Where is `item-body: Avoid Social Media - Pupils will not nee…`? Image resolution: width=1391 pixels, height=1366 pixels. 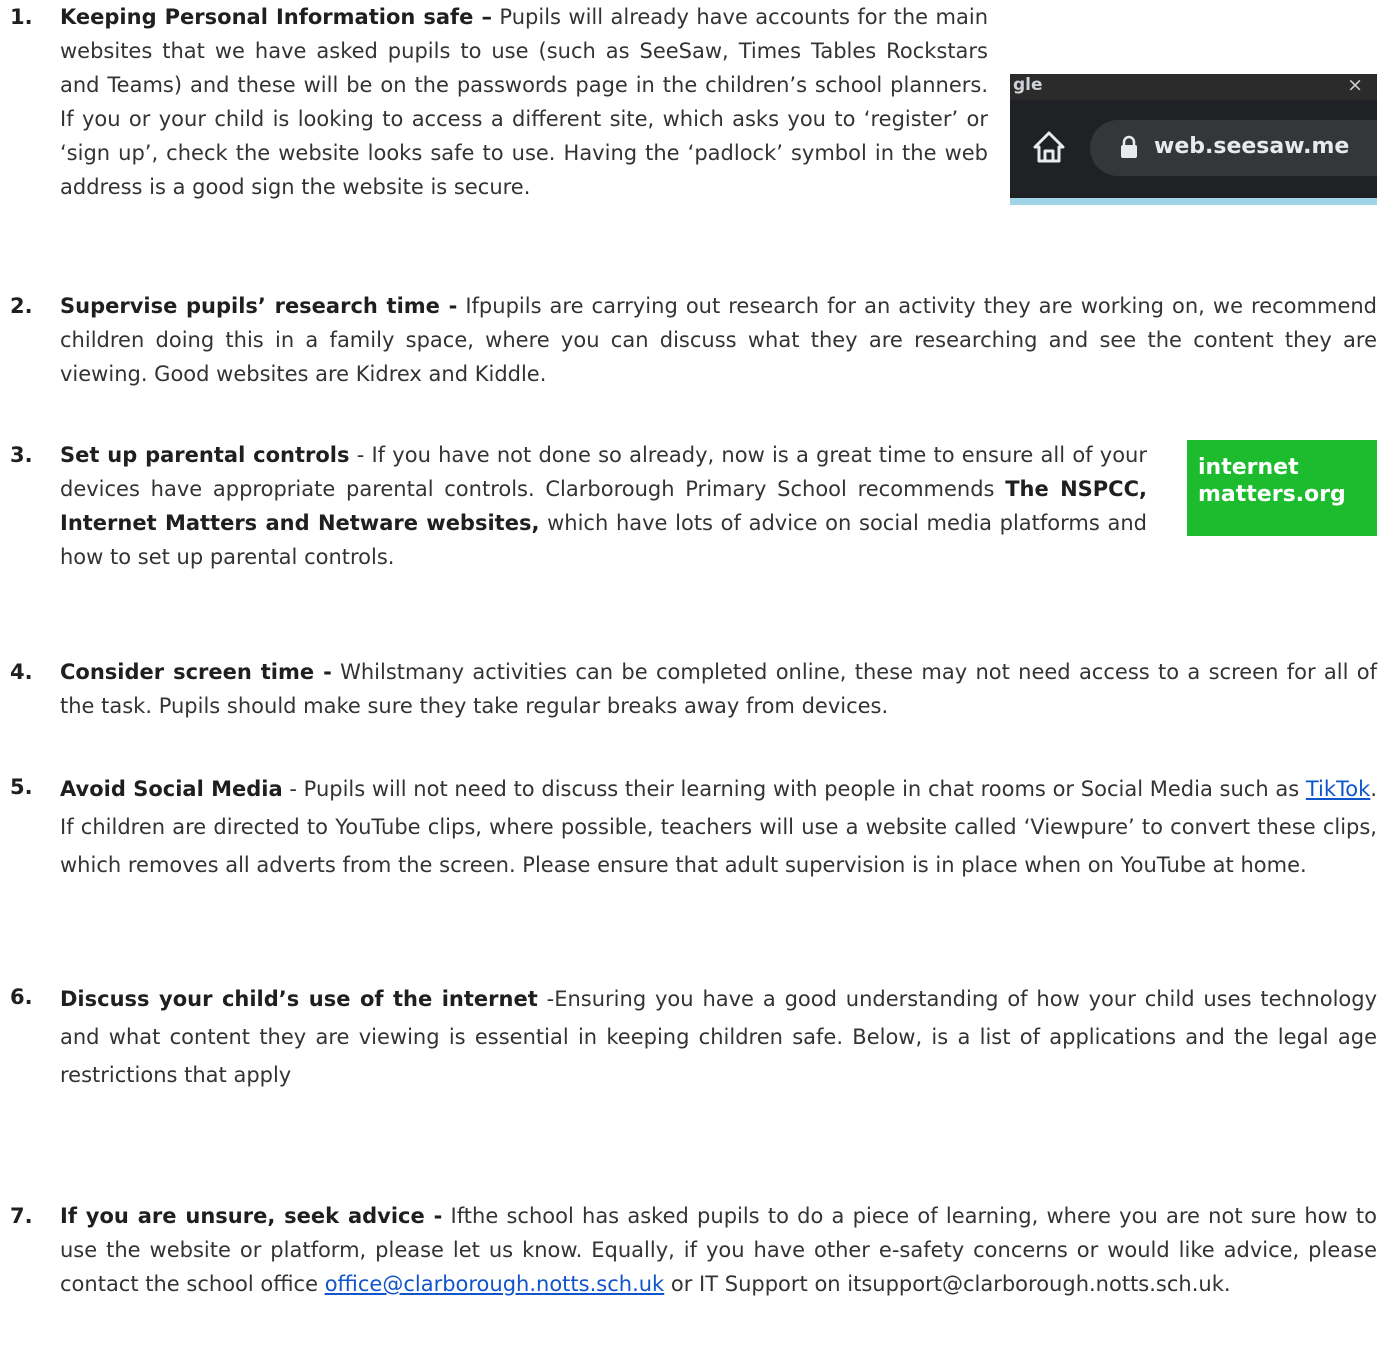
item-body: Avoid Social Media - Pupils will not nee… is located at coordinates (718, 827).